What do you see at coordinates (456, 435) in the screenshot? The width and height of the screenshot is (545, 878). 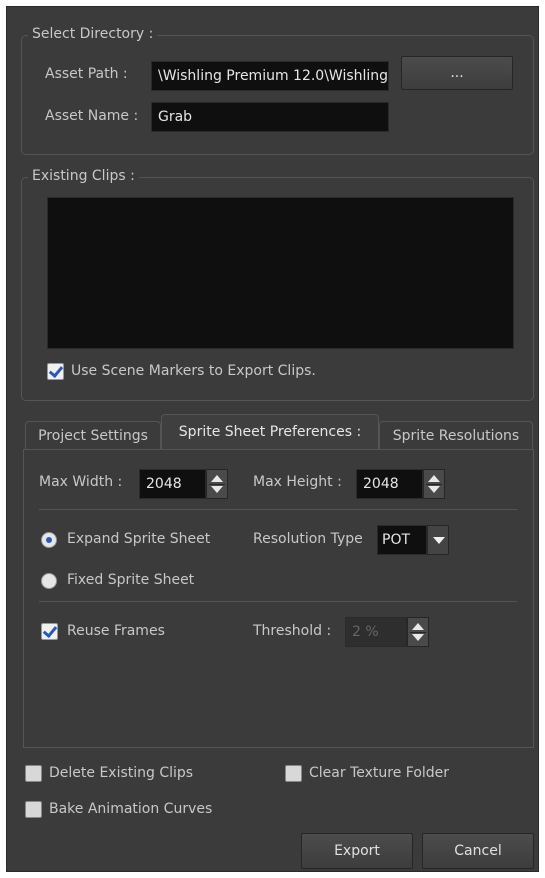 I see `tab-sprite-resolutions: Sprite Resolutions` at bounding box center [456, 435].